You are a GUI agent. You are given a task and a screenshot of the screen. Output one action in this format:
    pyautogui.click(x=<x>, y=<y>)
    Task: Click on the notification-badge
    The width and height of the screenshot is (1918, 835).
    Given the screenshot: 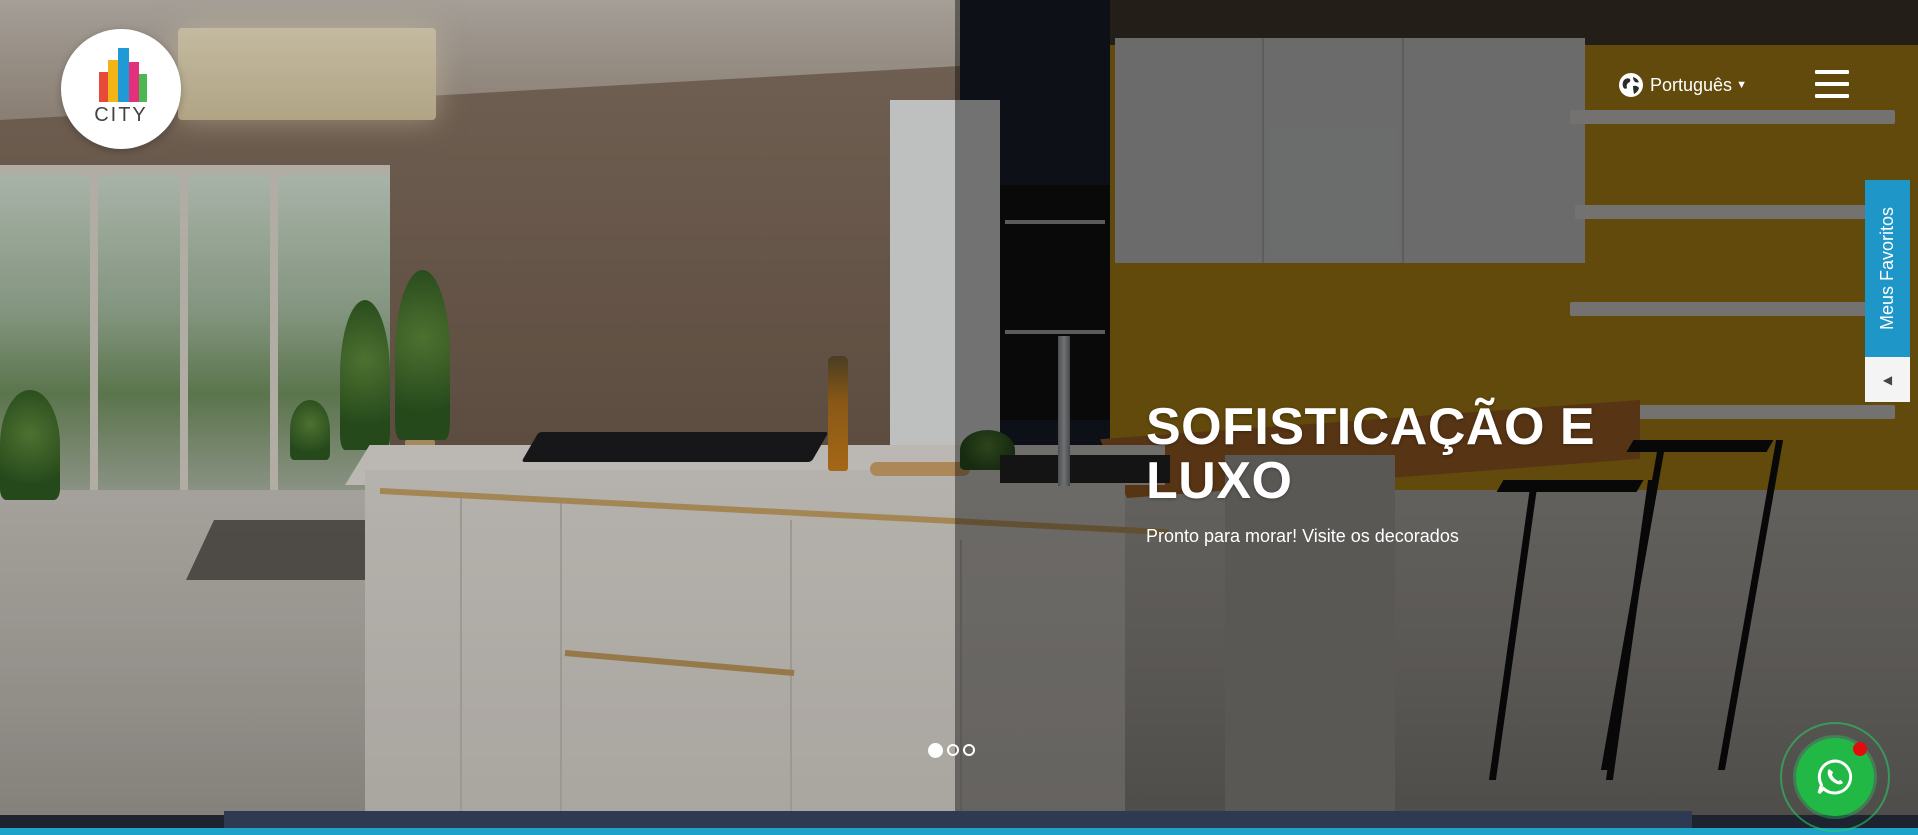 What is the action you would take?
    pyautogui.click(x=1860, y=749)
    